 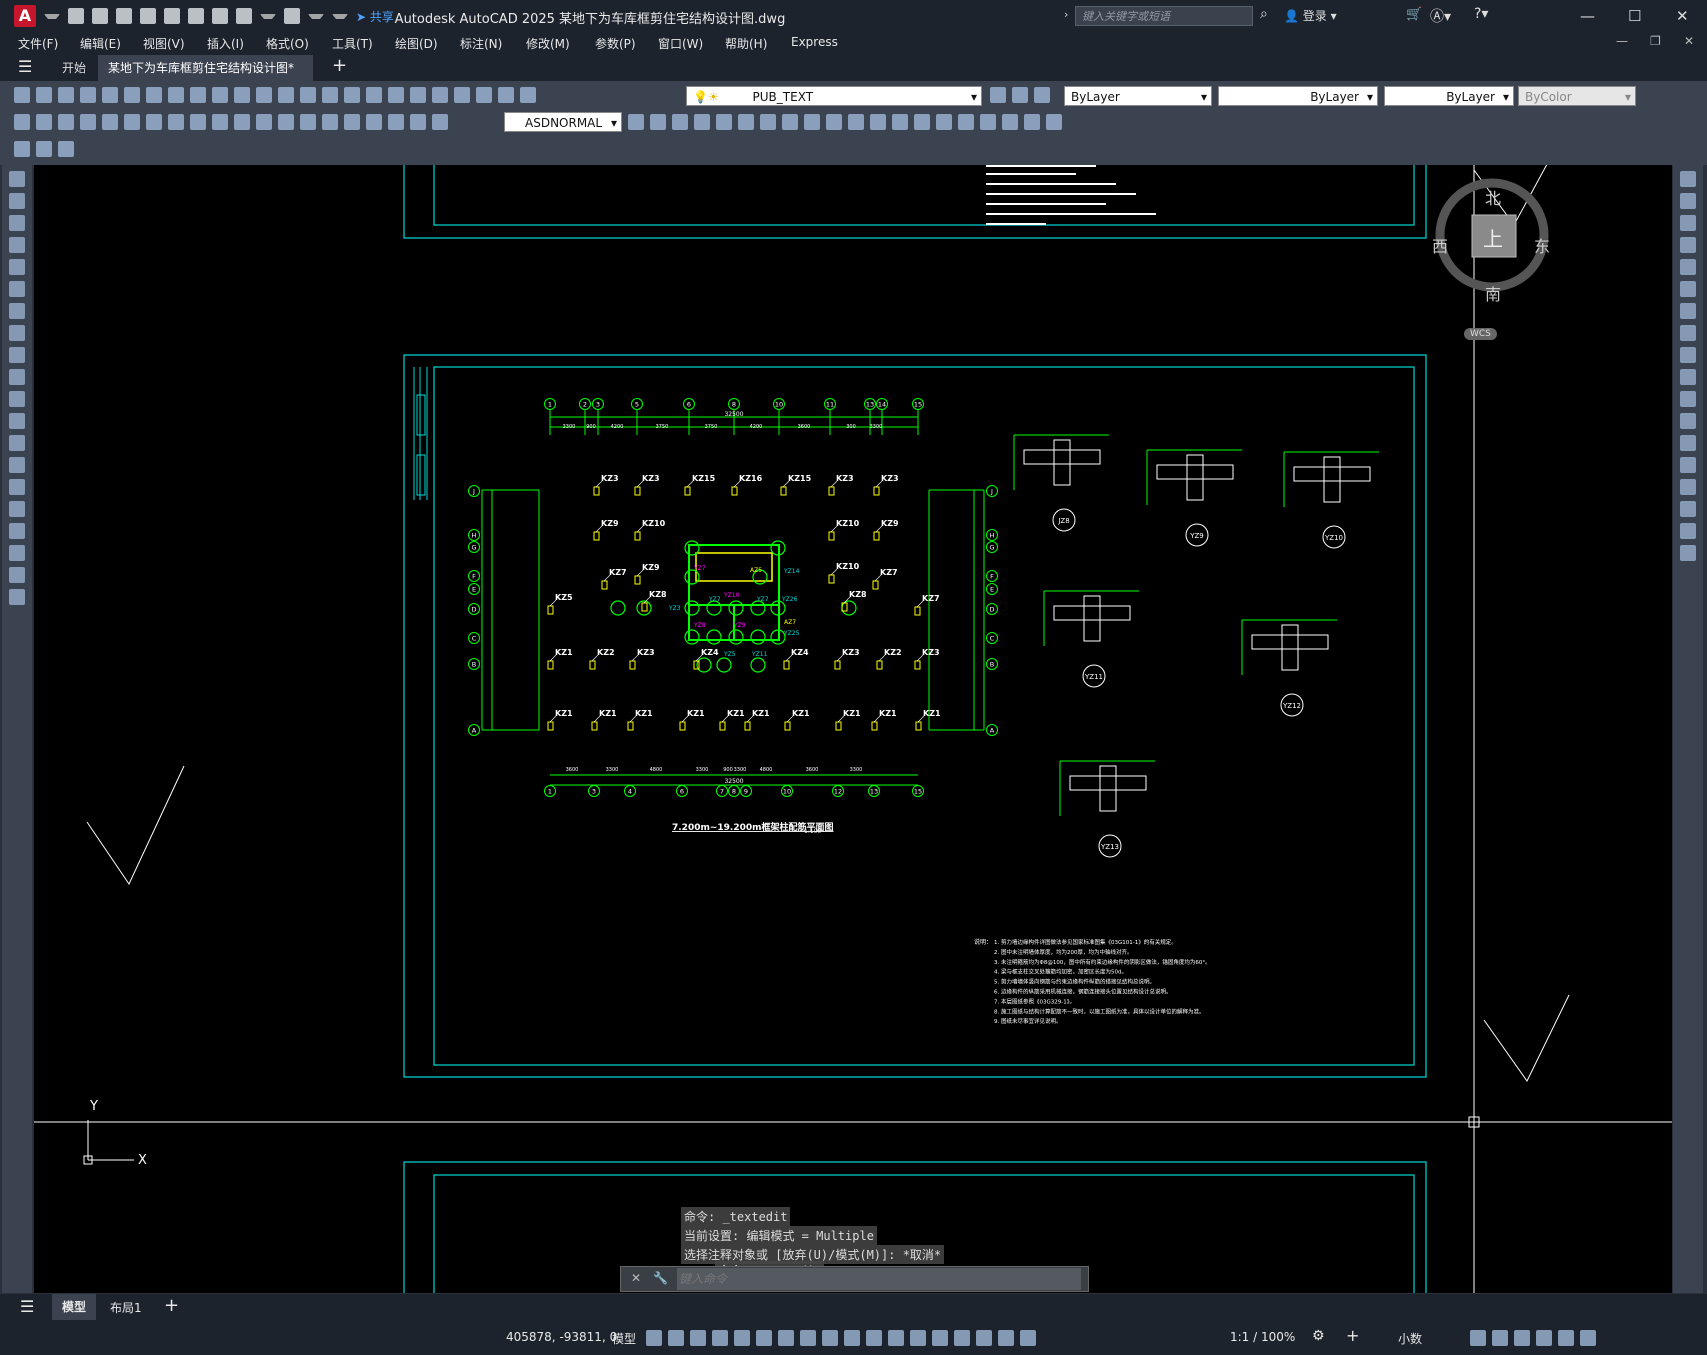 I want to click on jogged-linear-icon, so click(x=374, y=122).